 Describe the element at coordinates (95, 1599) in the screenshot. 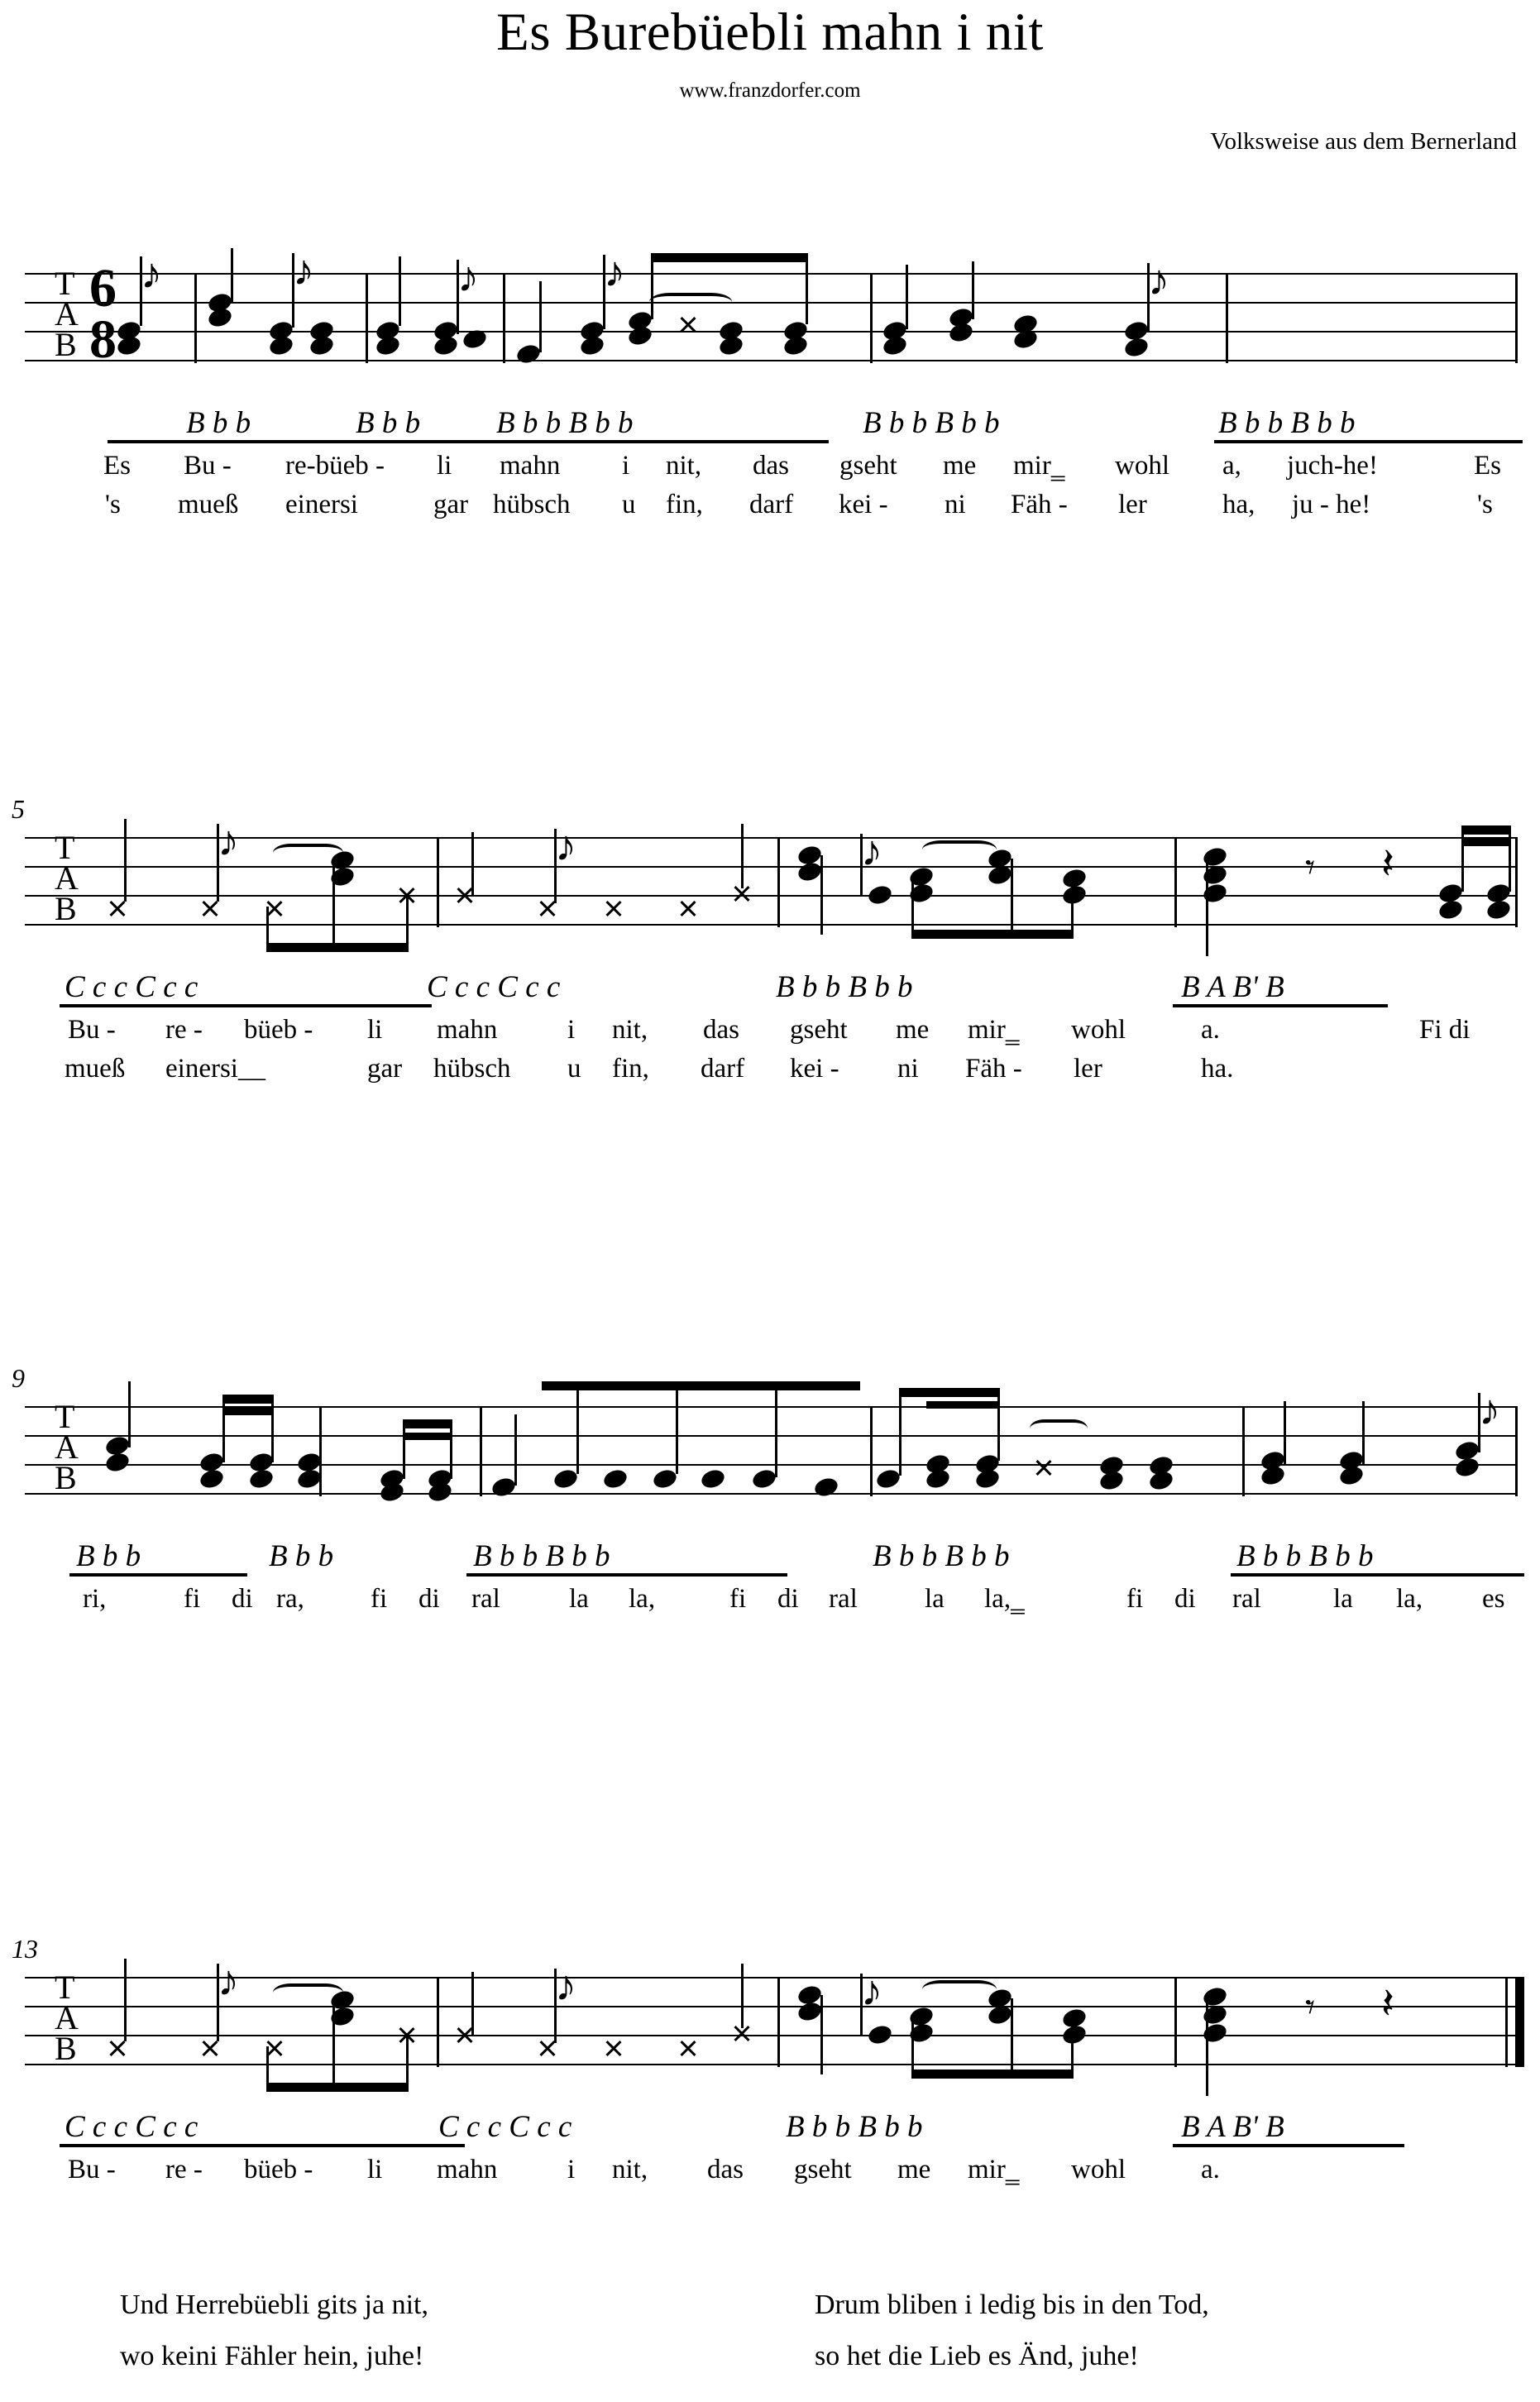

I see `lyric-word: ri,` at that location.